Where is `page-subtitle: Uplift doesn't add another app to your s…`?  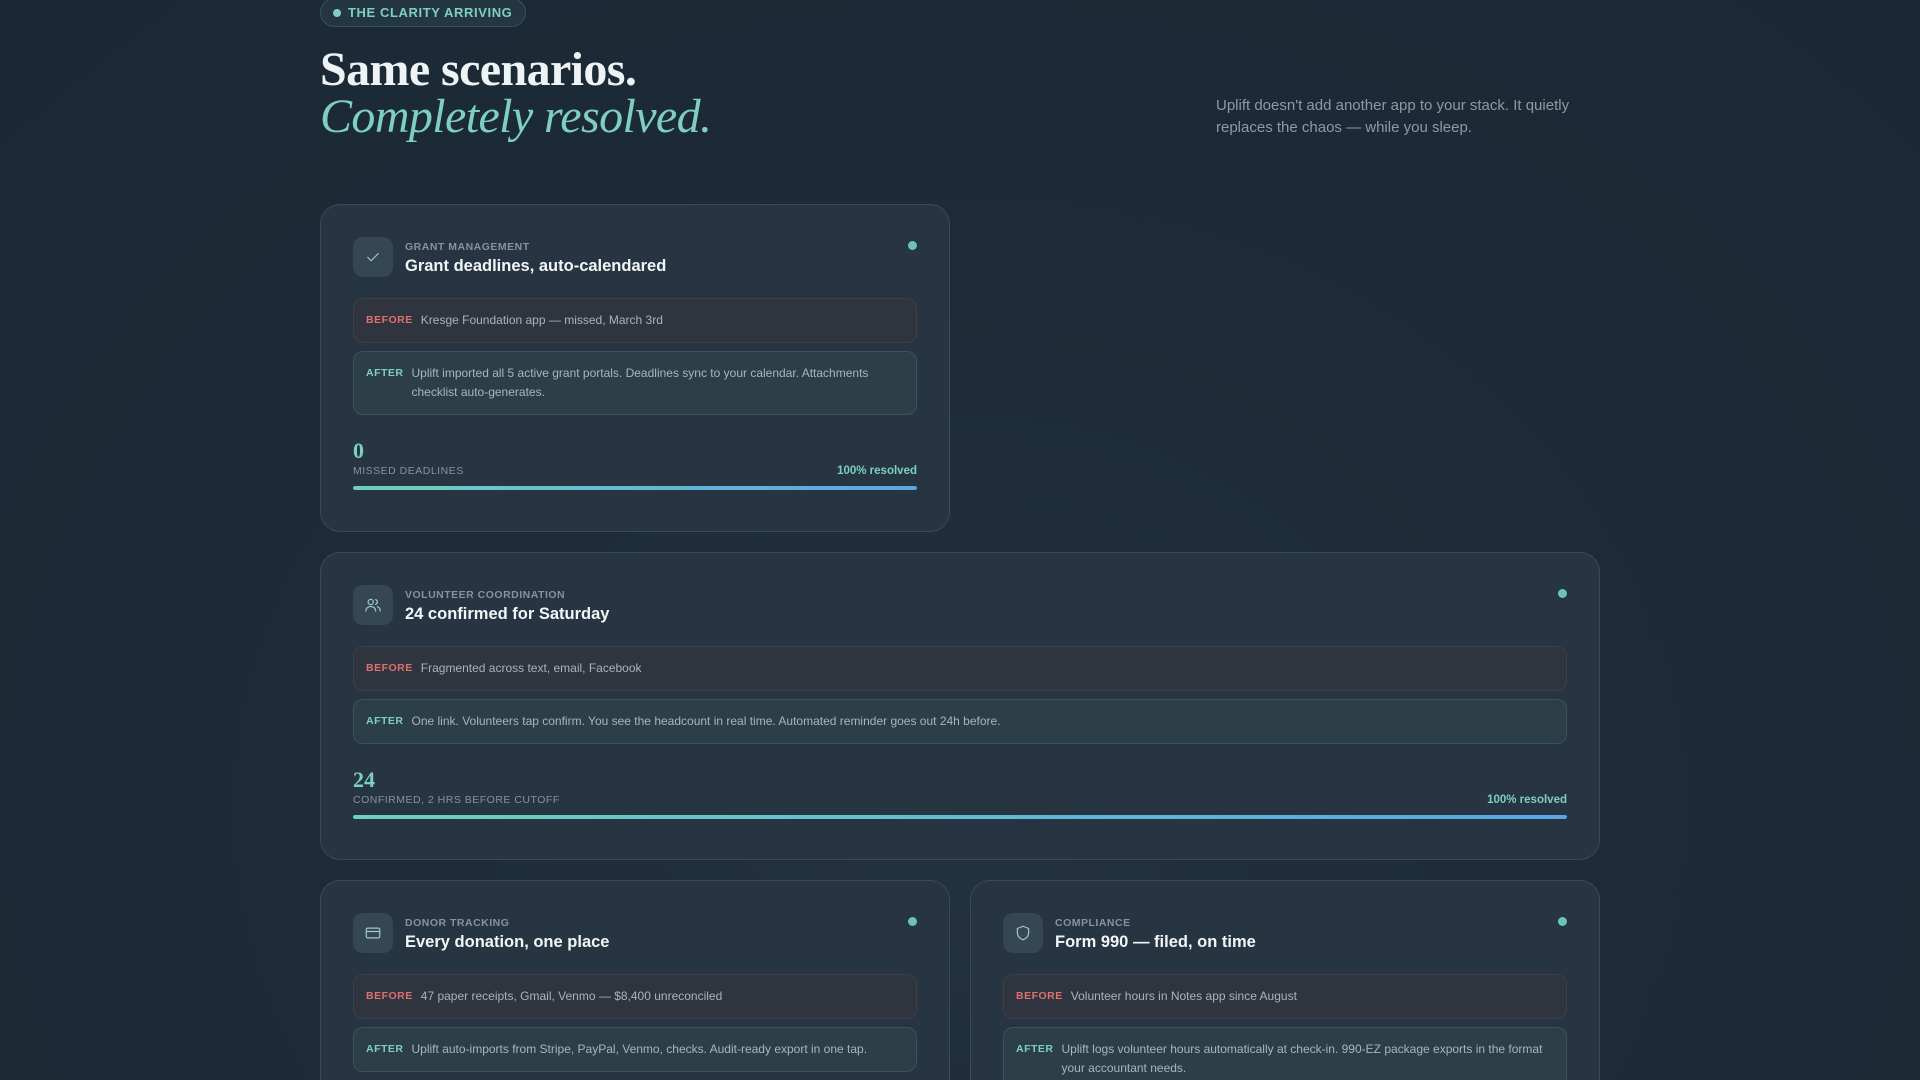
page-subtitle: Uplift doesn't add another app to your s… is located at coordinates (1393, 116).